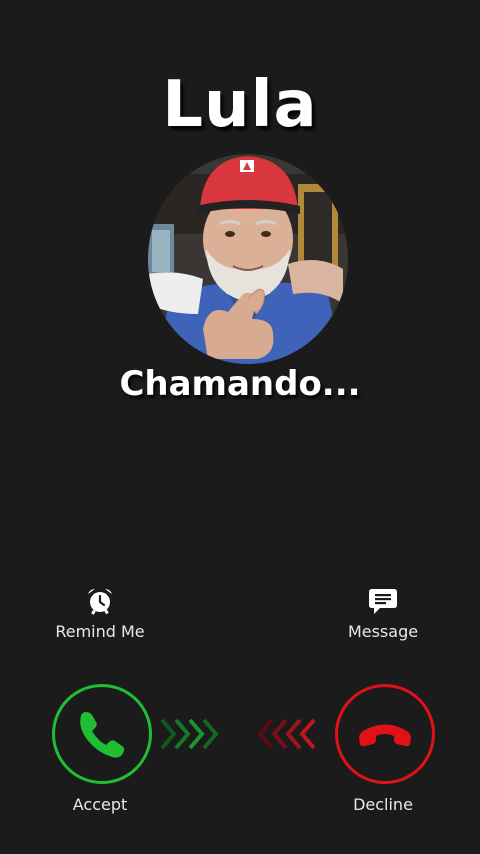  I want to click on phone-icon, so click(102, 735).